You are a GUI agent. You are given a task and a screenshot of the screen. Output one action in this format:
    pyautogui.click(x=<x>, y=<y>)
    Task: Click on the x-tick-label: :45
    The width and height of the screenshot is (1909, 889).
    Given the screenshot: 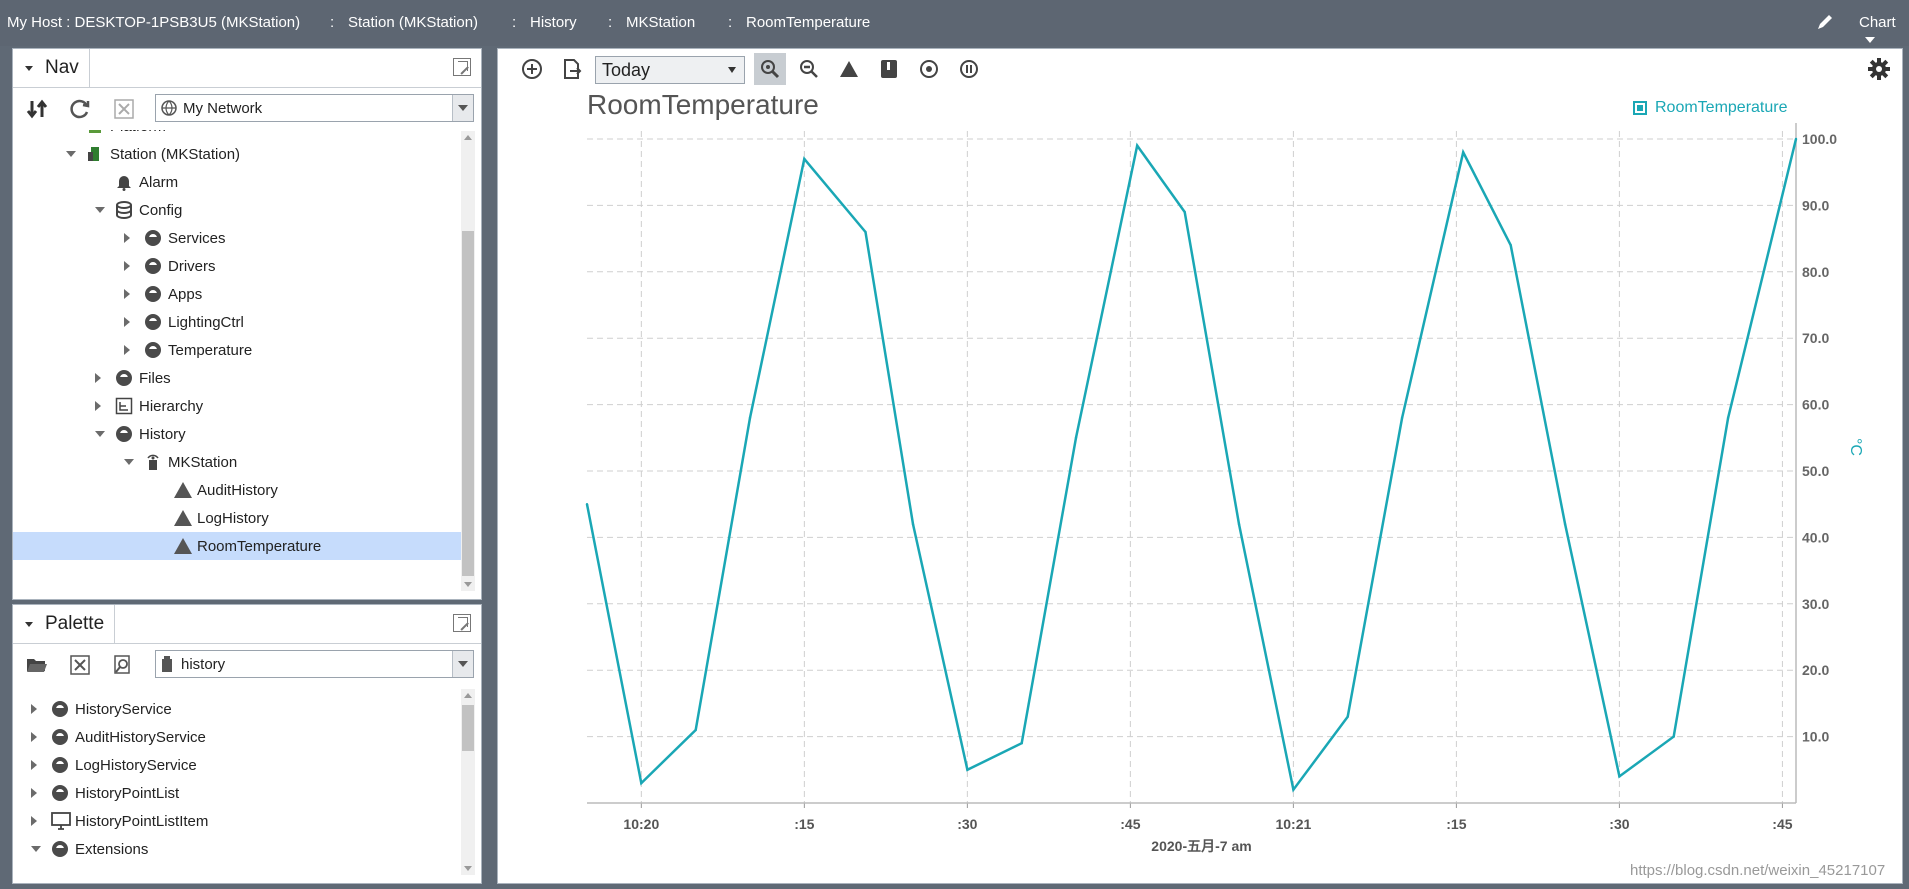 What is the action you would take?
    pyautogui.click(x=1782, y=824)
    